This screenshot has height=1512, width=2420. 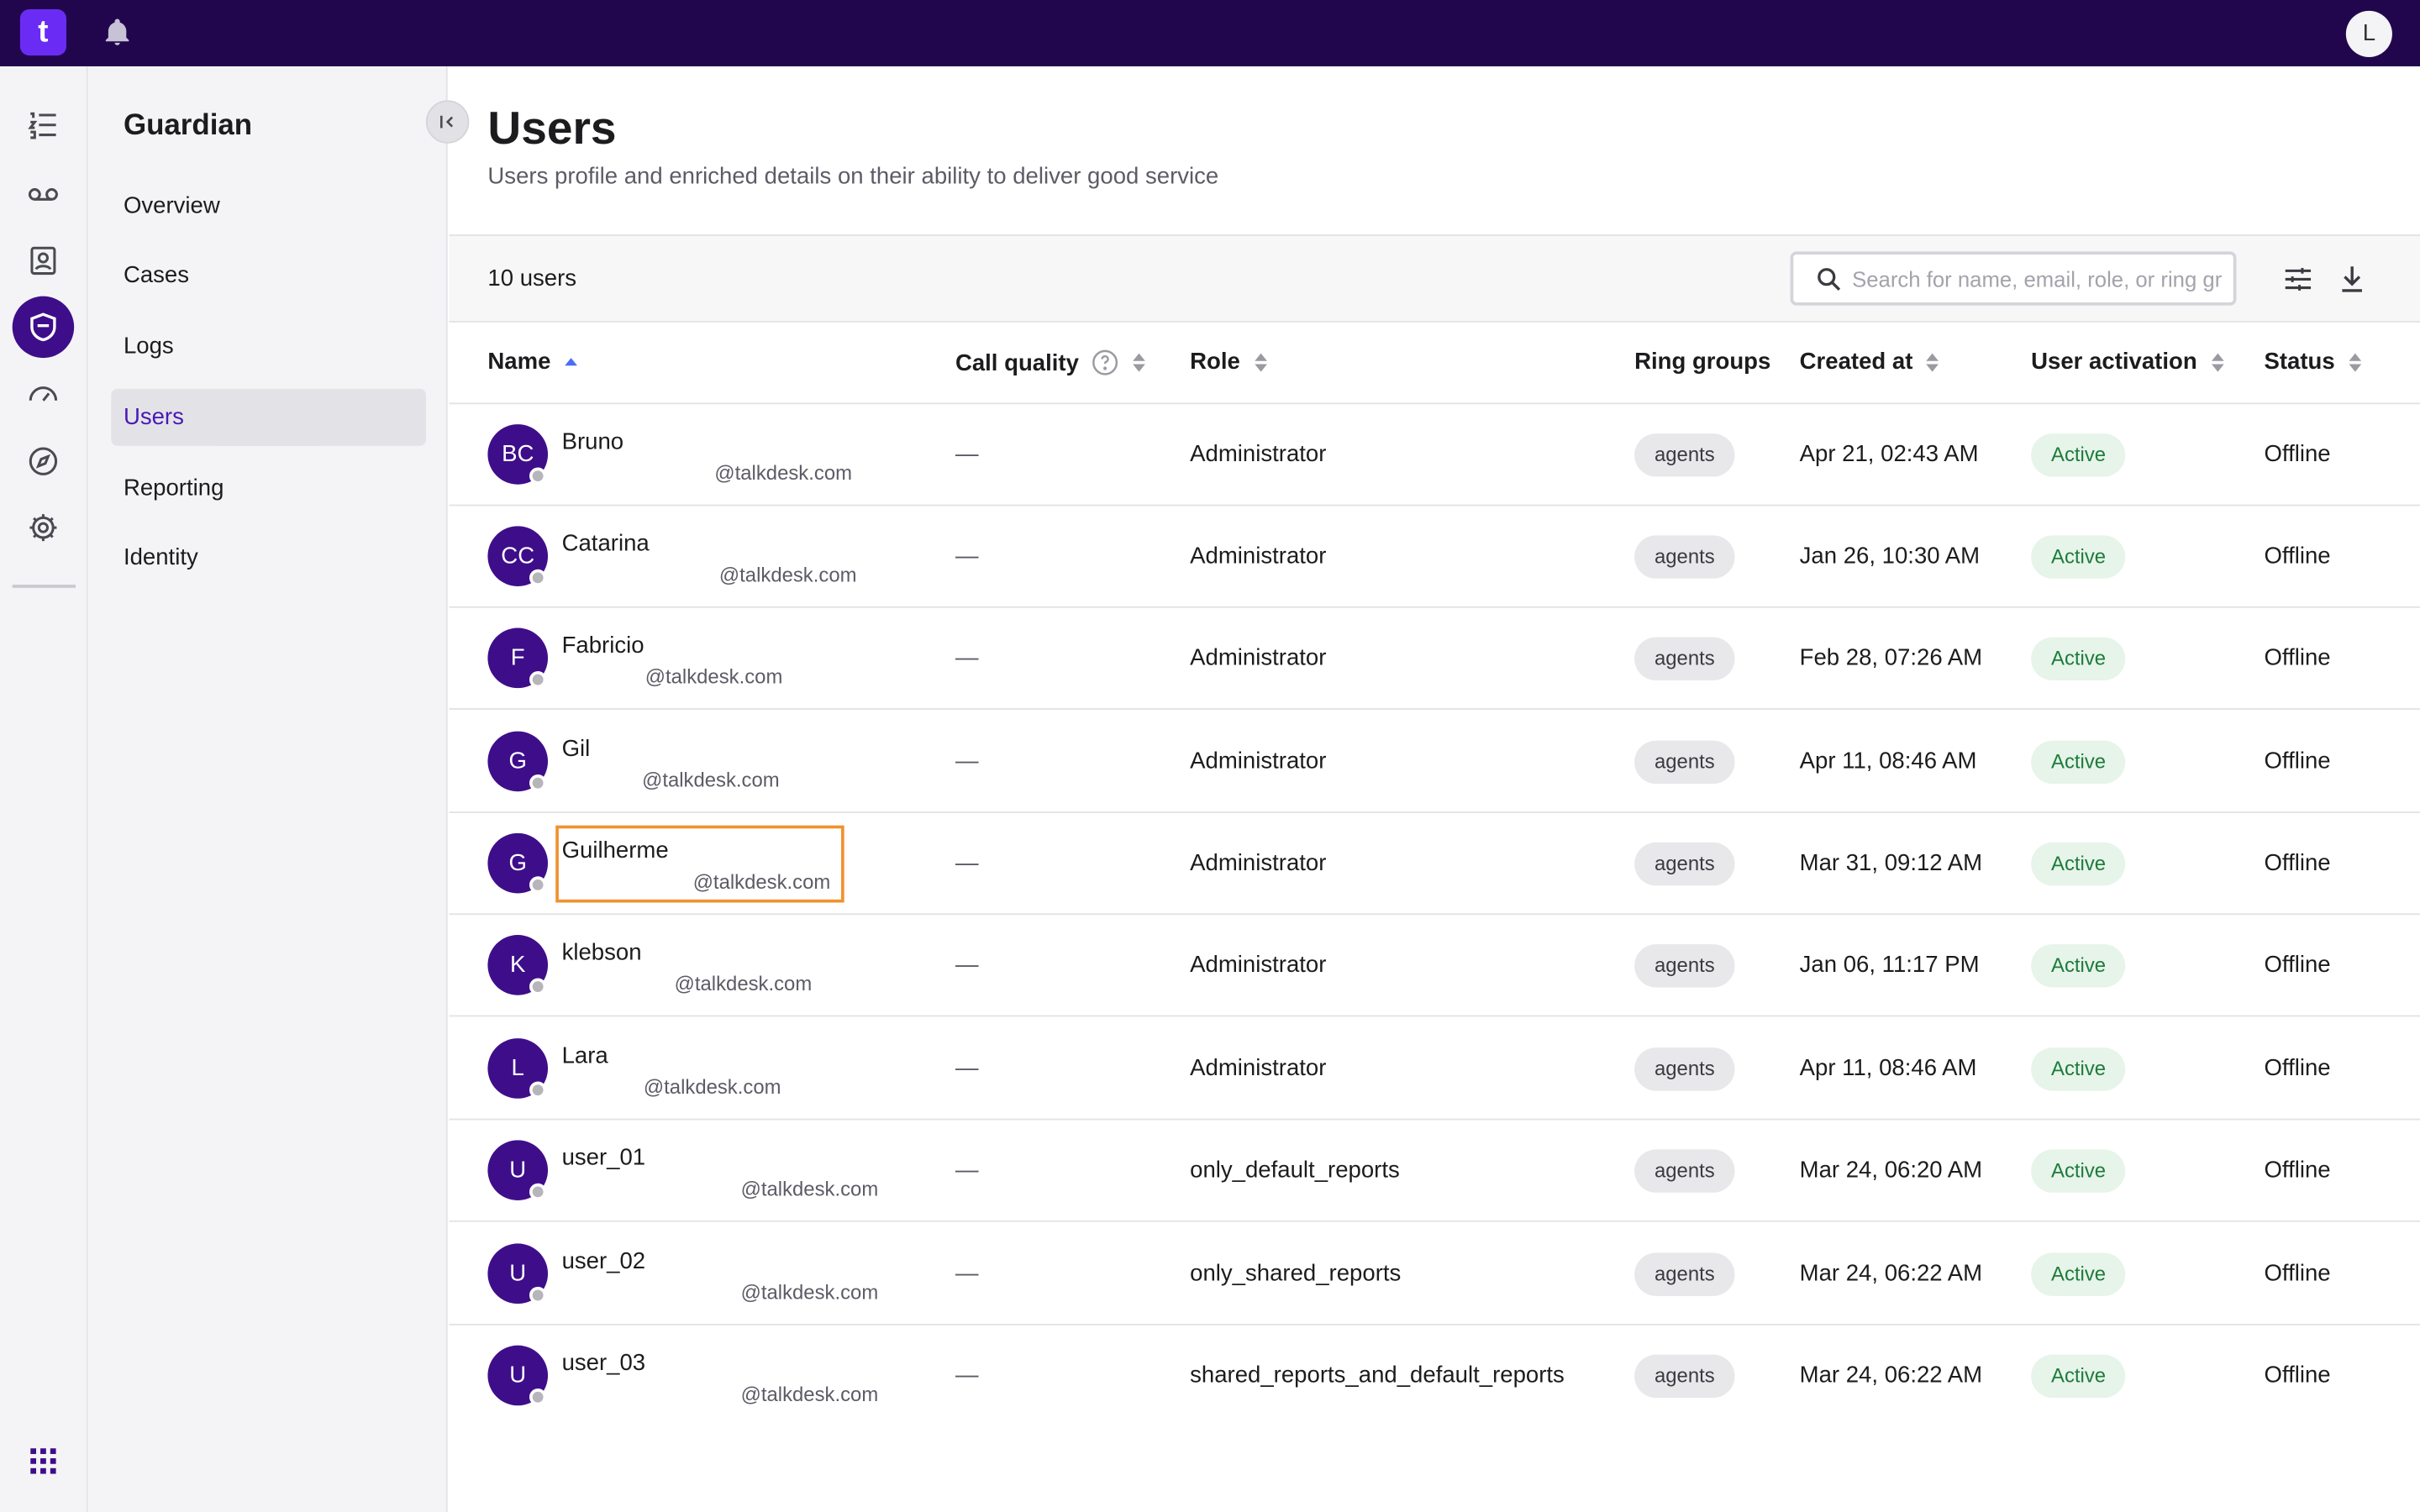 I want to click on rail-dashboards, so click(x=43, y=393).